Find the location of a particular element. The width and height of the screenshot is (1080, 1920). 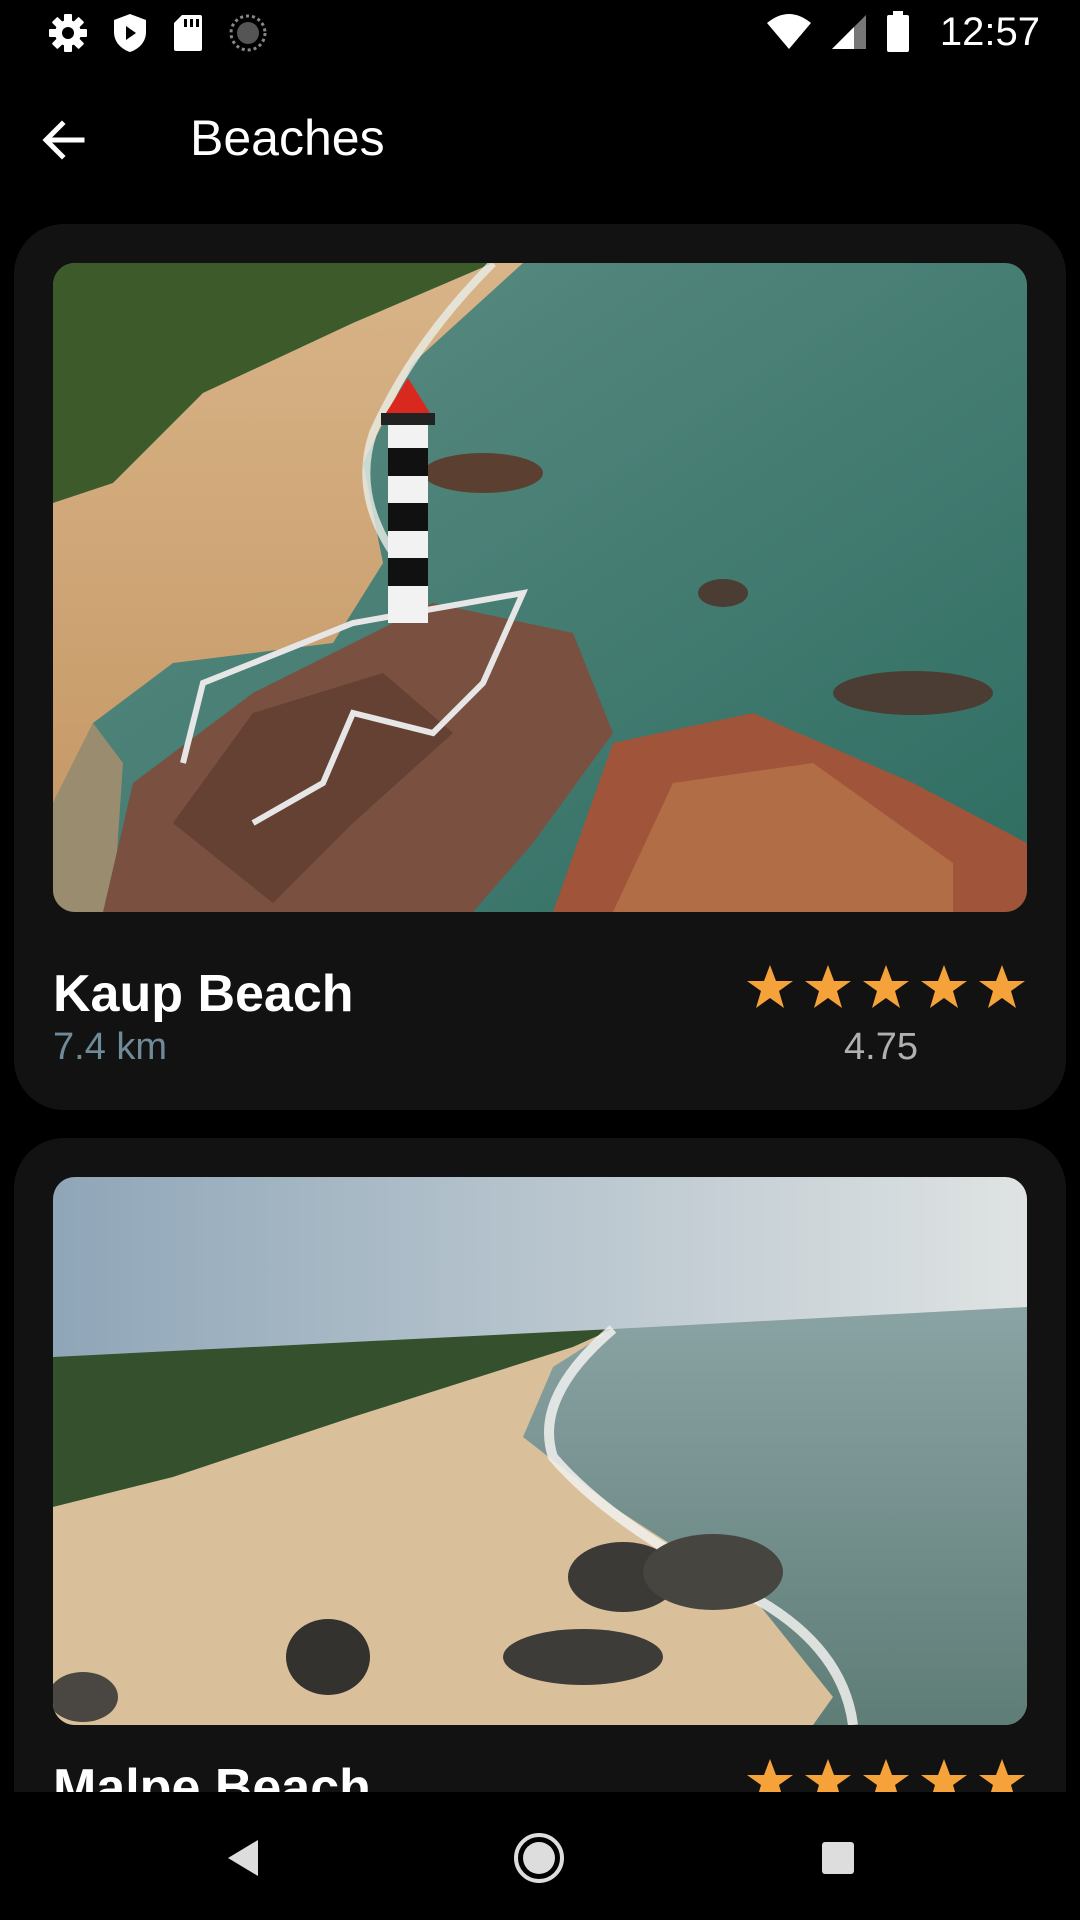

rating-value: 4.75 is located at coordinates (881, 1047).